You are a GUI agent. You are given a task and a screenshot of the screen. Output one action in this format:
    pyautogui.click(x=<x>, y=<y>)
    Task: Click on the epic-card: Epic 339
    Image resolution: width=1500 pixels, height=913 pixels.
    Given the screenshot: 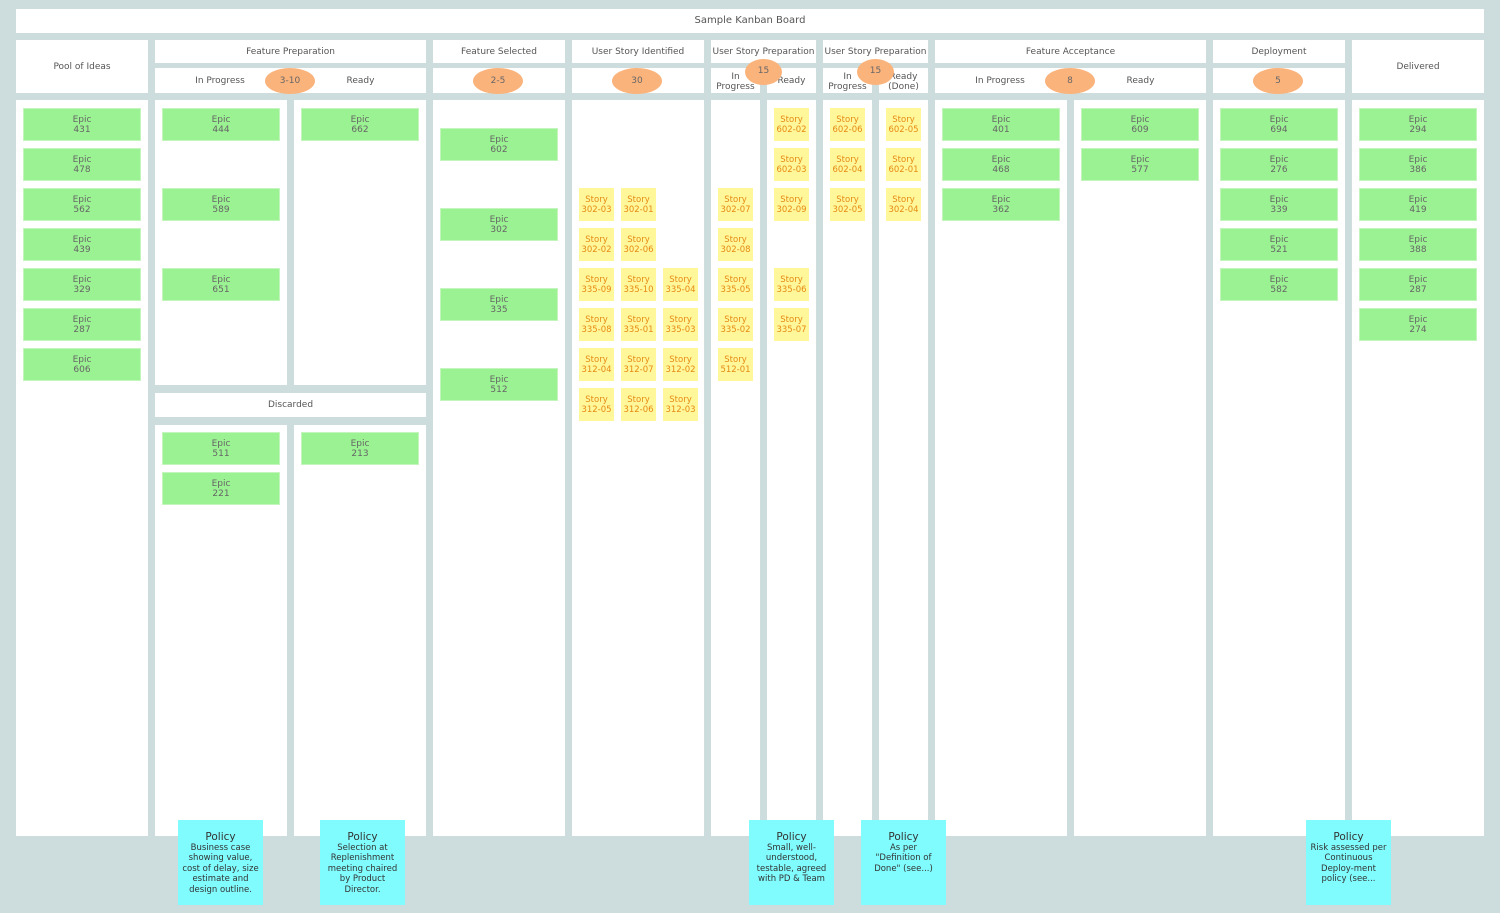 What is the action you would take?
    pyautogui.click(x=1279, y=204)
    